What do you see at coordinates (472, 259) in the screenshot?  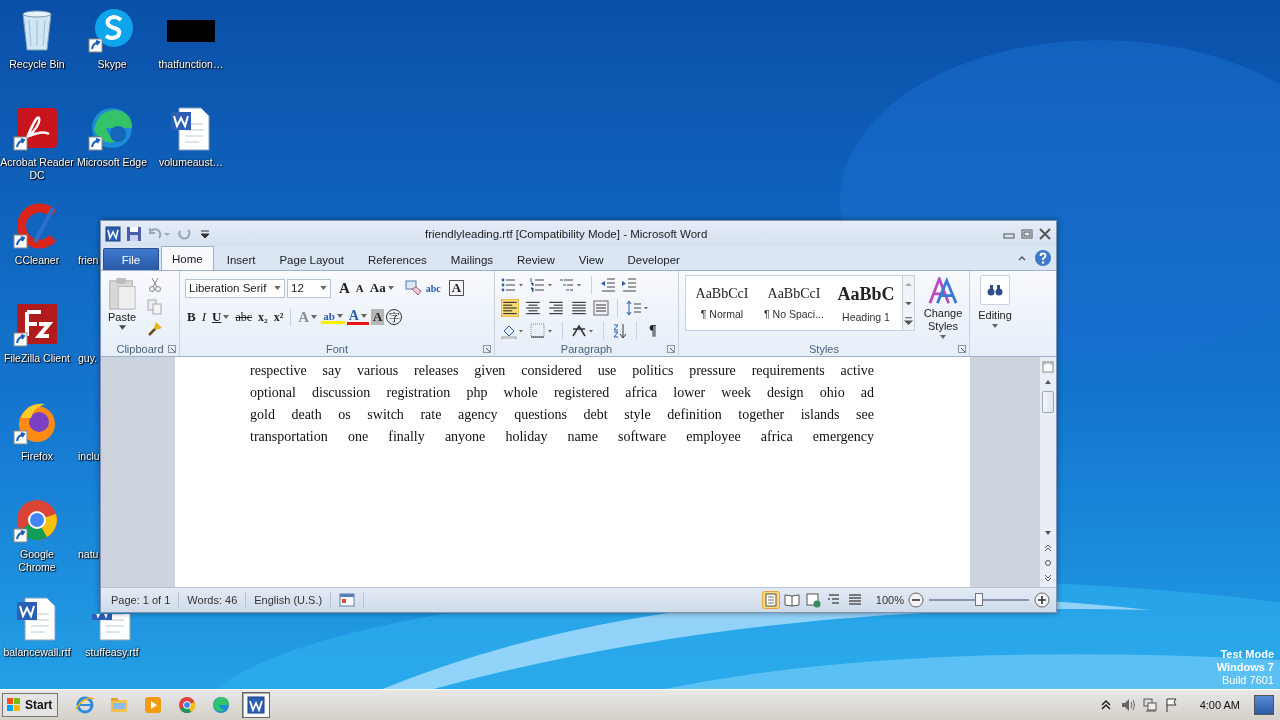 I see `ribbon-tab: Mailings` at bounding box center [472, 259].